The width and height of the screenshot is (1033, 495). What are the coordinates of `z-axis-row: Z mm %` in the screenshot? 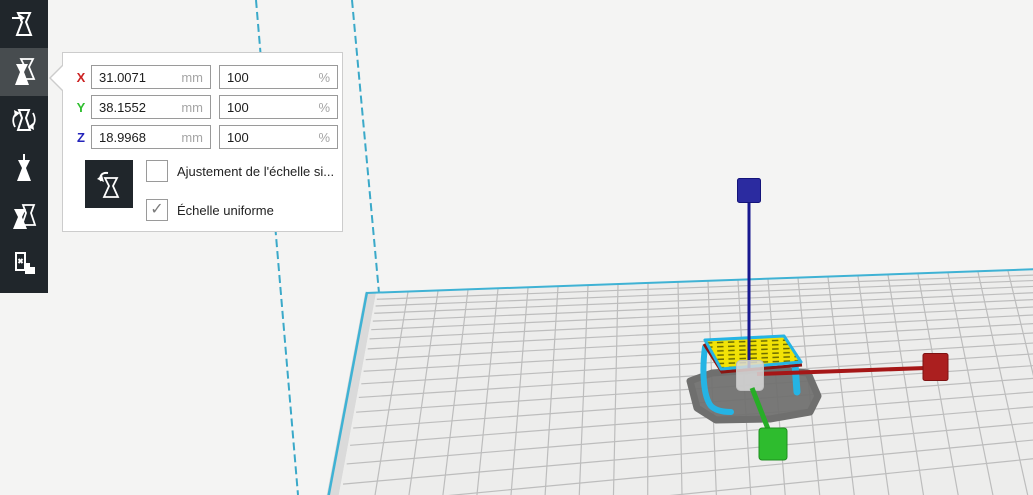 It's located at (206, 137).